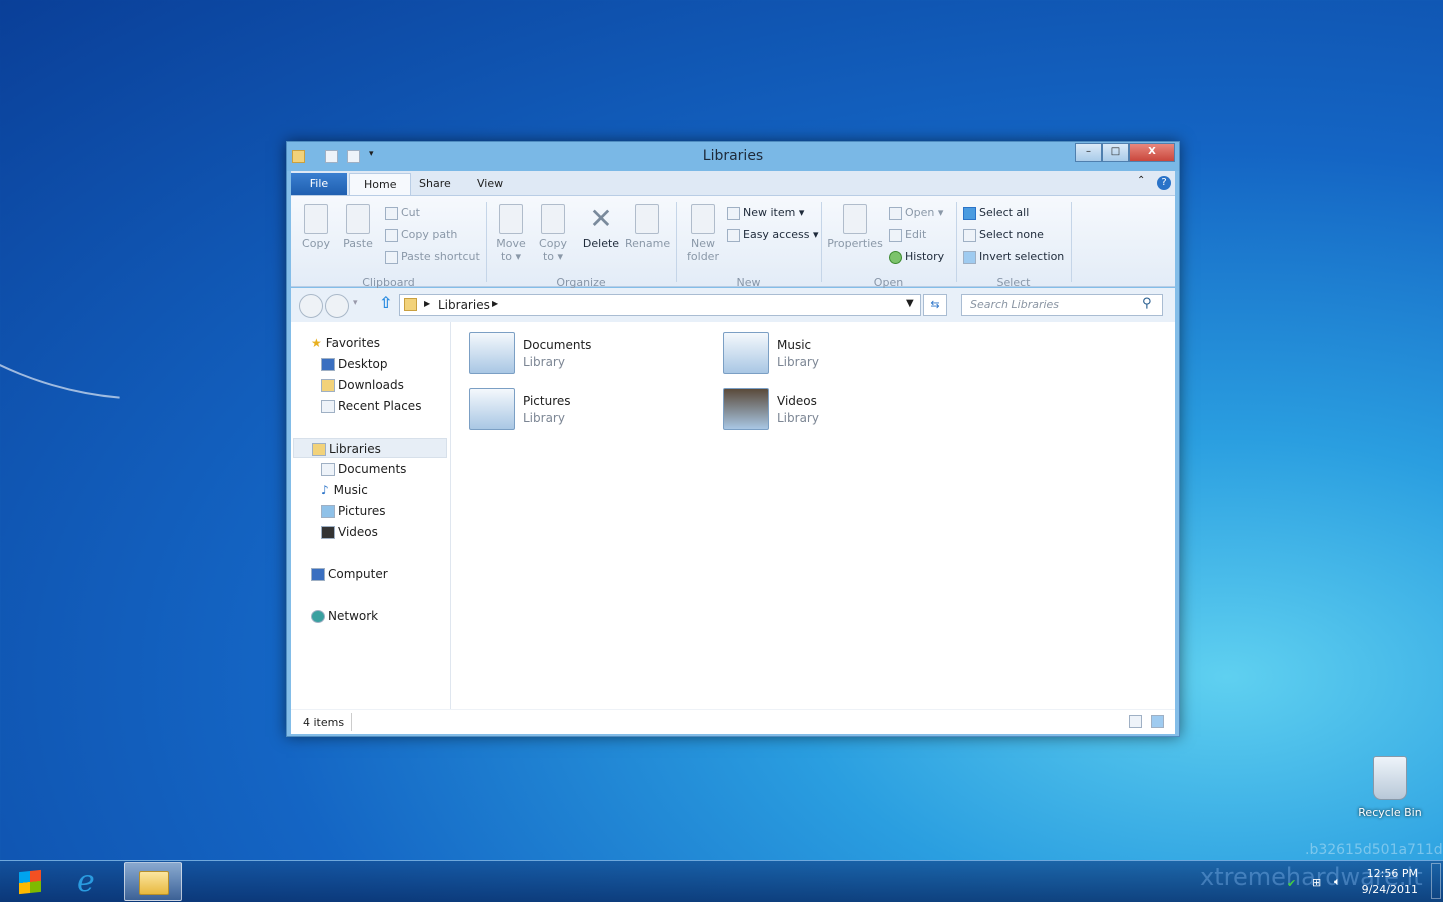  Describe the element at coordinates (1390, 778) in the screenshot. I see `recycle-bin-icon` at that location.